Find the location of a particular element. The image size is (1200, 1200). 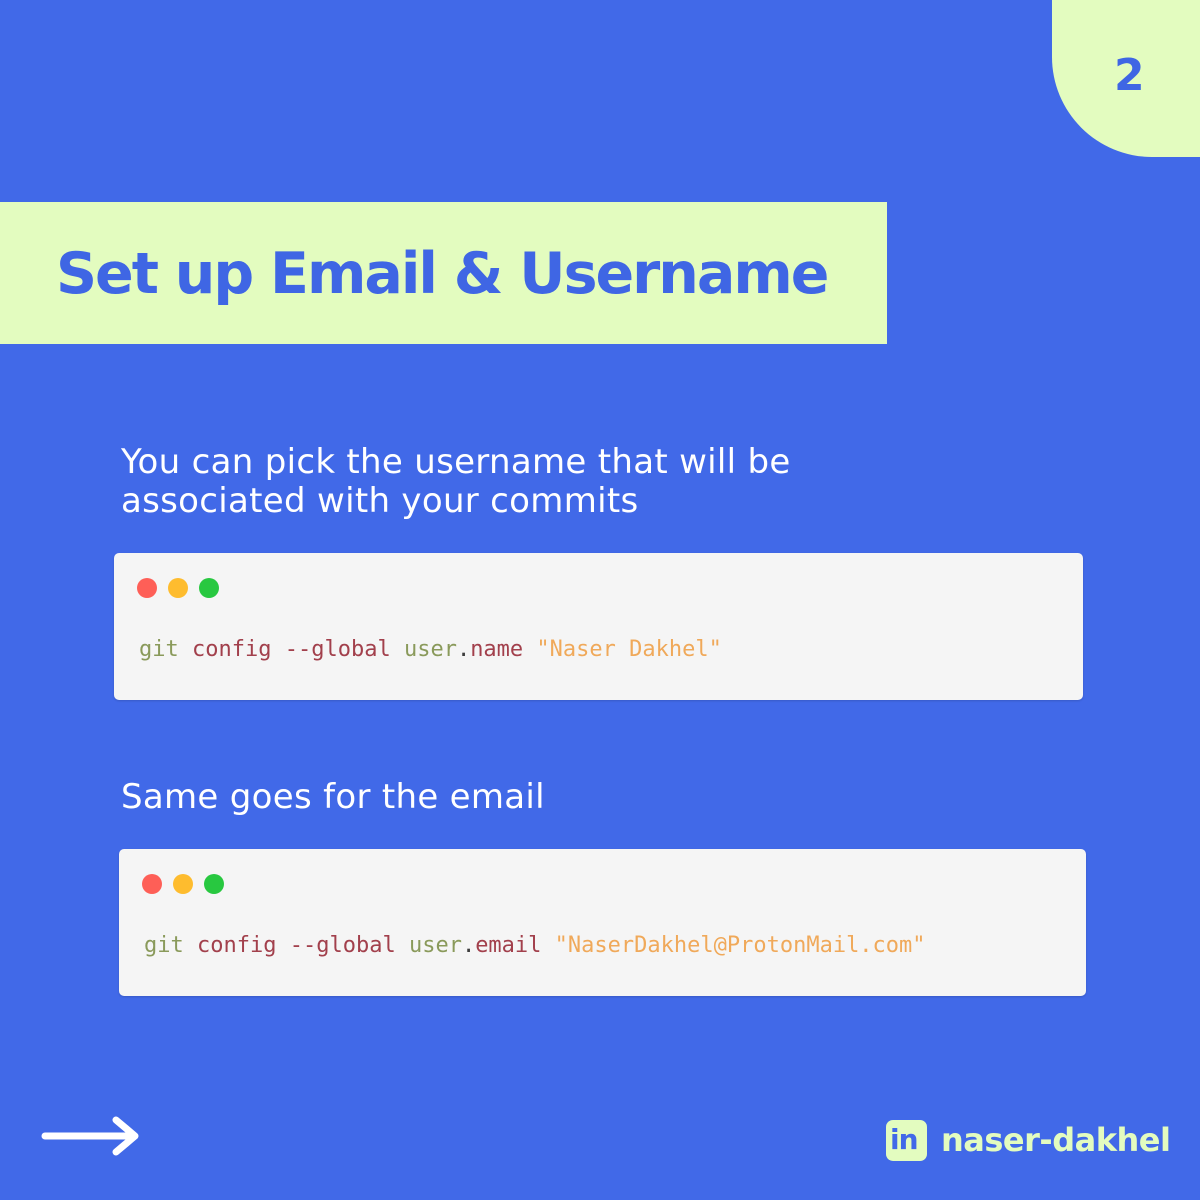

title-band: Set up Email & Username is located at coordinates (443, 273).